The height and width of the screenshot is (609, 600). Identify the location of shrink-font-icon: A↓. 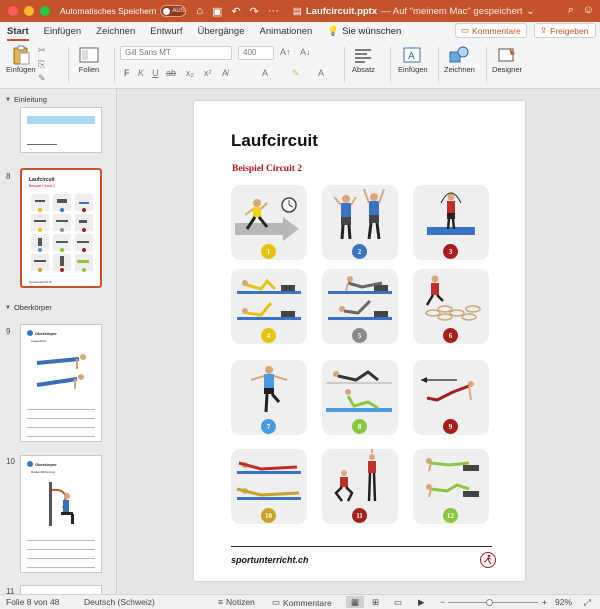
(305, 52).